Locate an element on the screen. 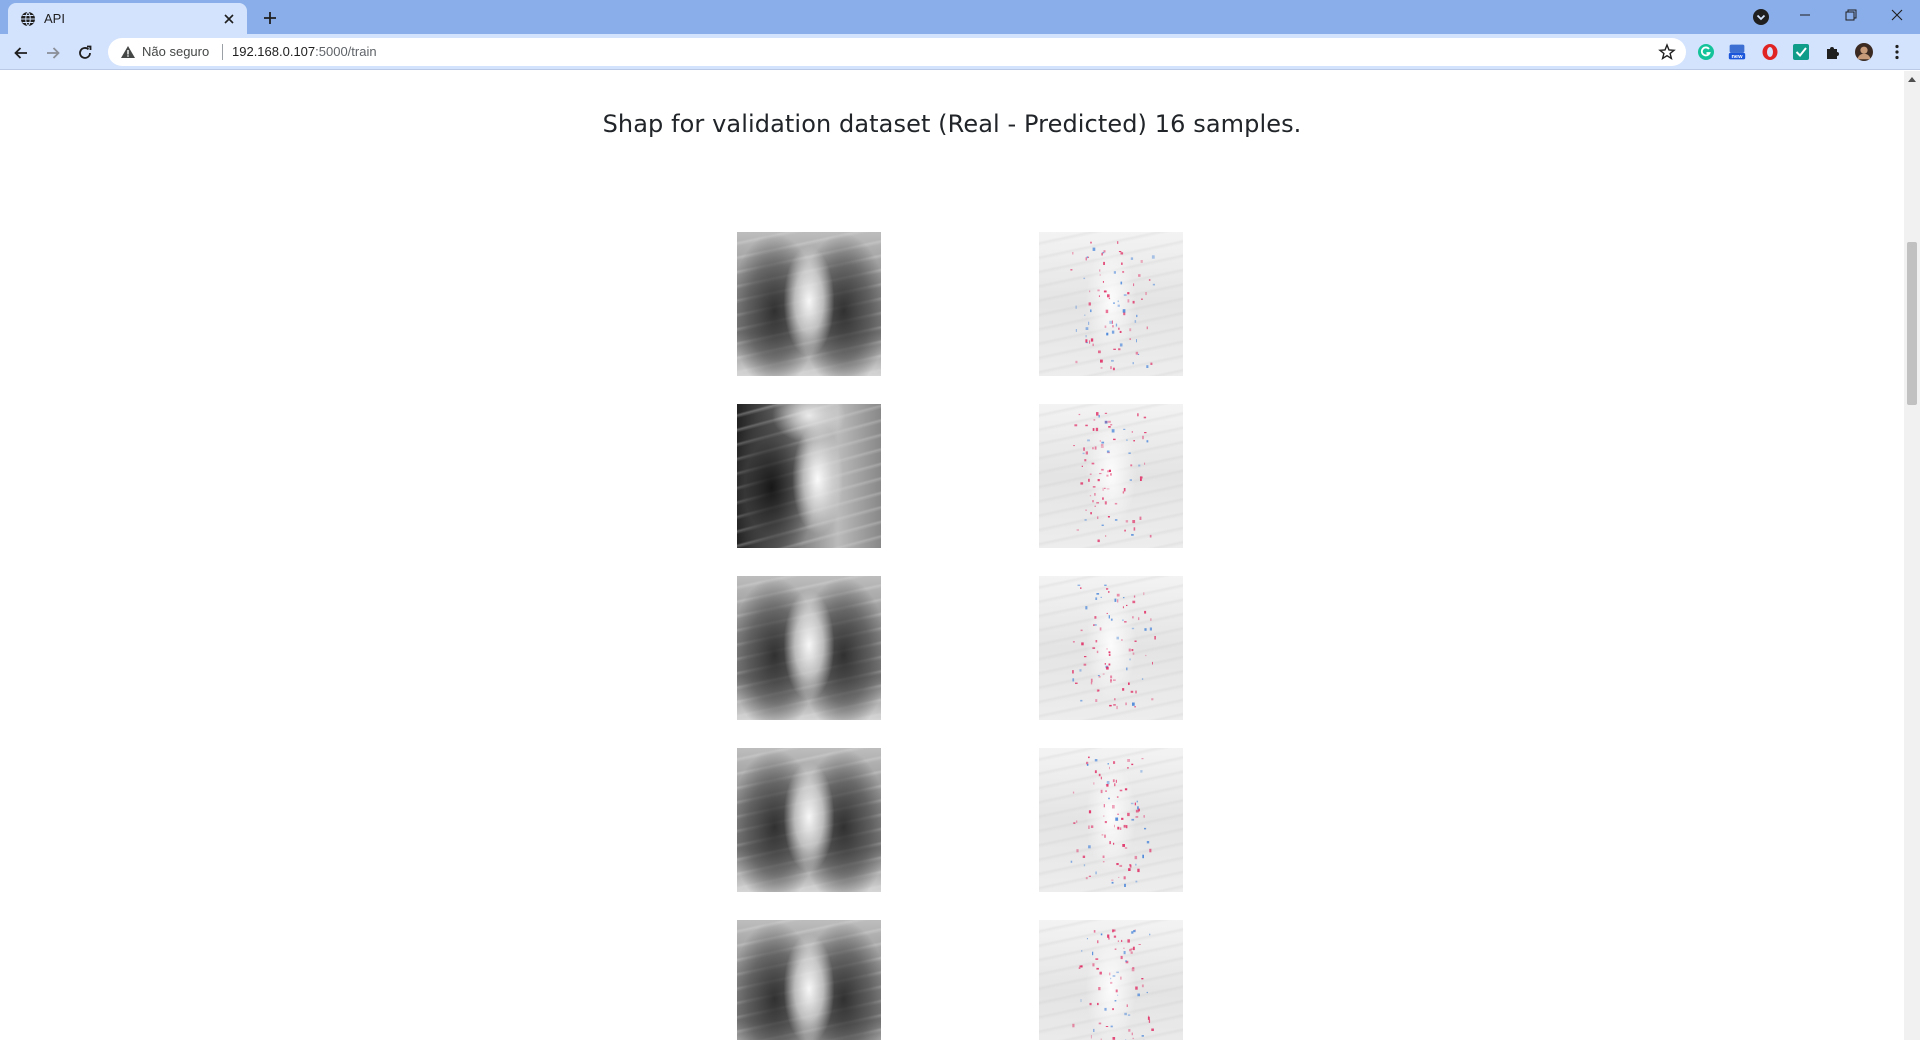 This screenshot has height=1040, width=1920. security-label: Não seguro is located at coordinates (175, 52).